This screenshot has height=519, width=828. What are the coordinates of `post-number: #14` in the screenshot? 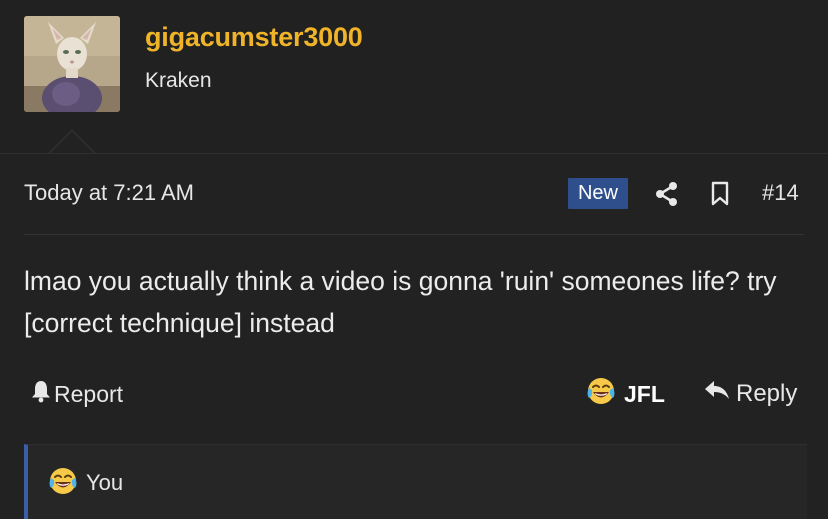 It's located at (780, 193).